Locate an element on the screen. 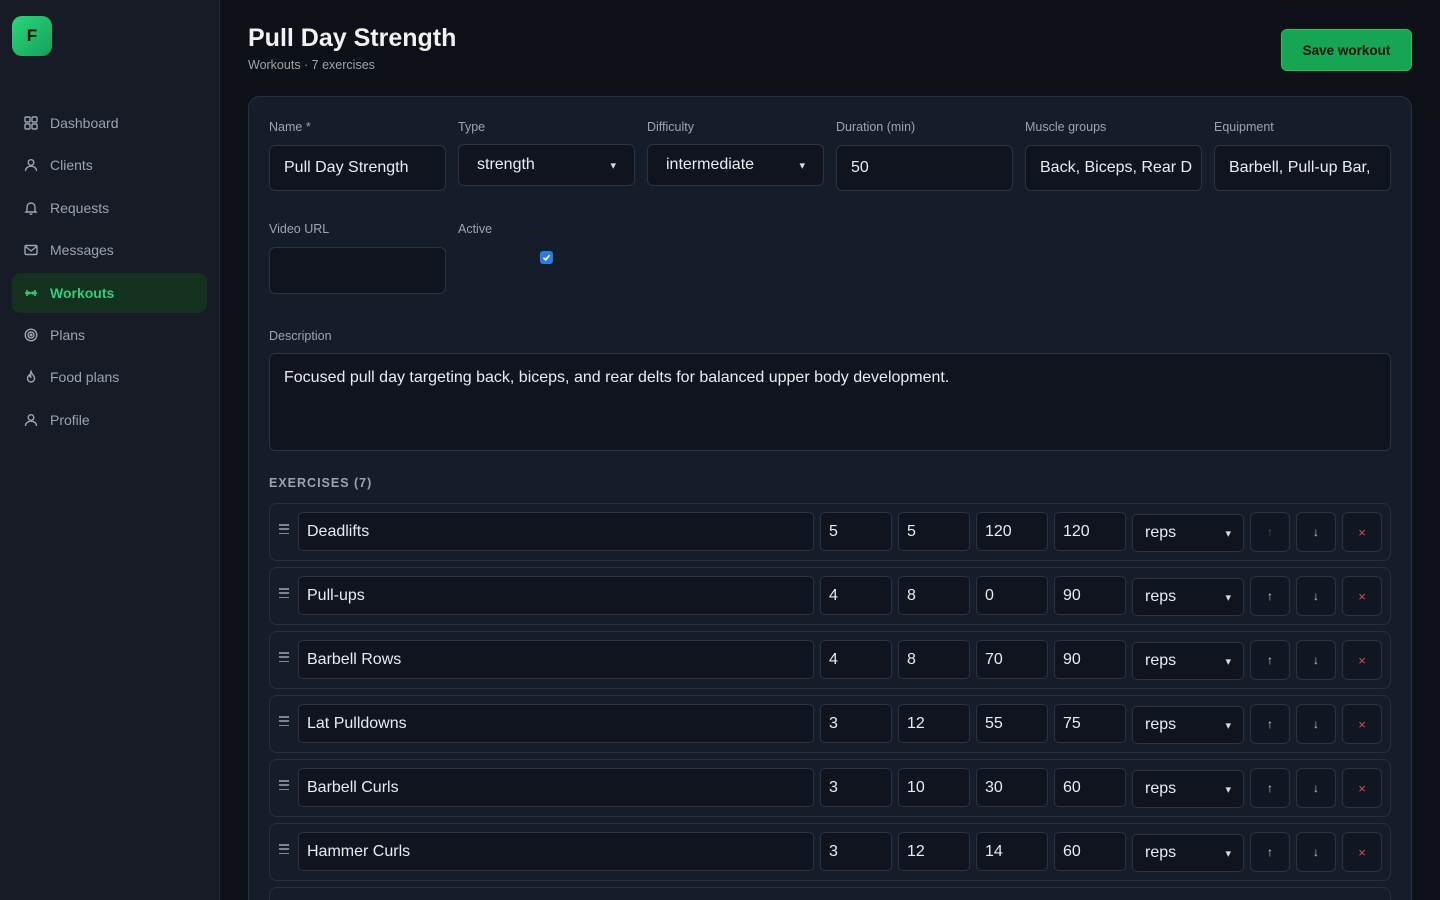 This screenshot has width=1440, height=900. exercise-reps-input: 10 is located at coordinates (934, 787).